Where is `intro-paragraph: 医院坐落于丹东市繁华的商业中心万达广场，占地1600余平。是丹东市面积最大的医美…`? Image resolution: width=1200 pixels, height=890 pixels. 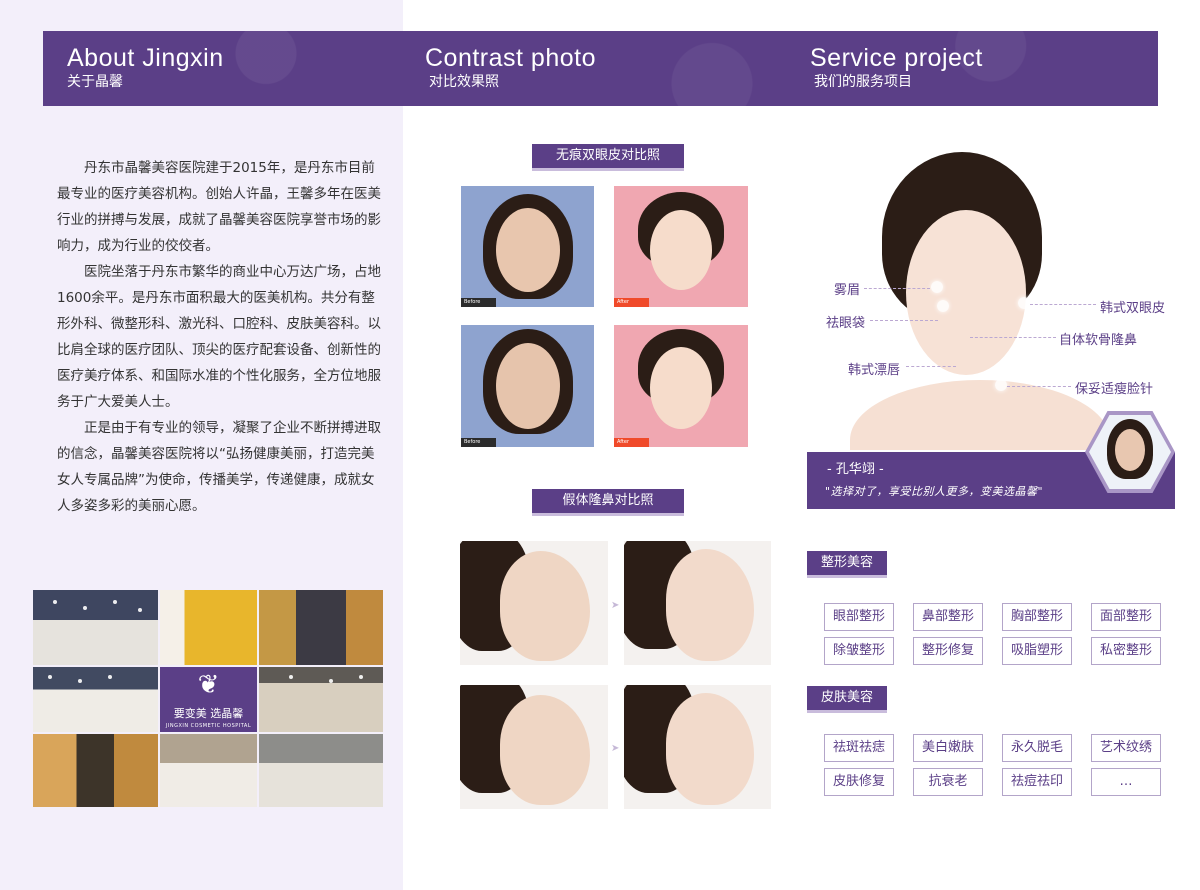 intro-paragraph: 医院坐落于丹东市繁华的商业中心万达广场，占地1600余平。是丹东市面积最大的医美… is located at coordinates (219, 337).